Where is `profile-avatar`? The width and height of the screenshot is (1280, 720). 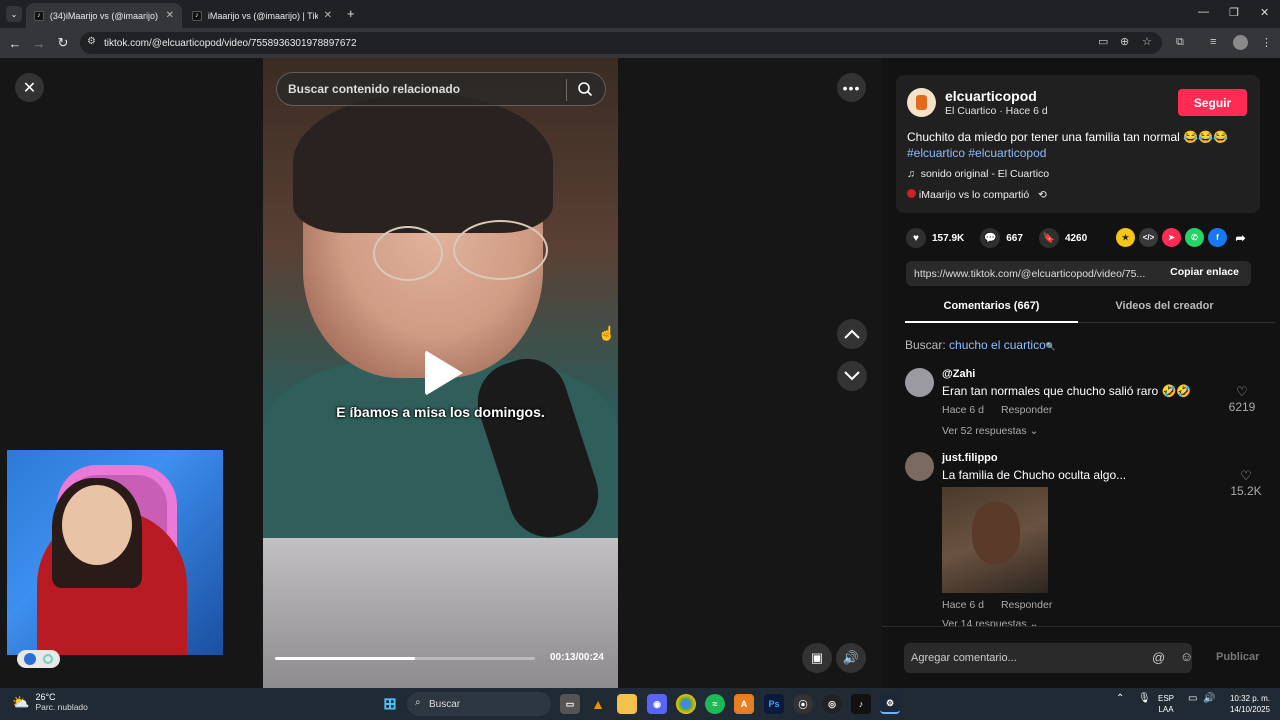
profile-avatar is located at coordinates (1240, 42).